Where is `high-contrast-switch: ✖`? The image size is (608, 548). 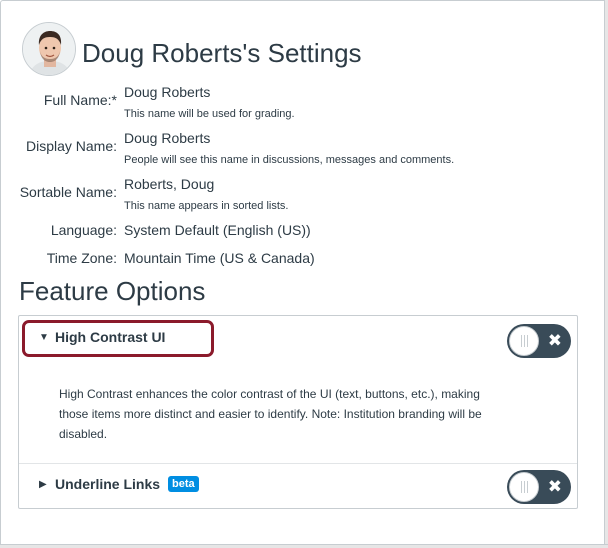 high-contrast-switch: ✖ is located at coordinates (539, 341).